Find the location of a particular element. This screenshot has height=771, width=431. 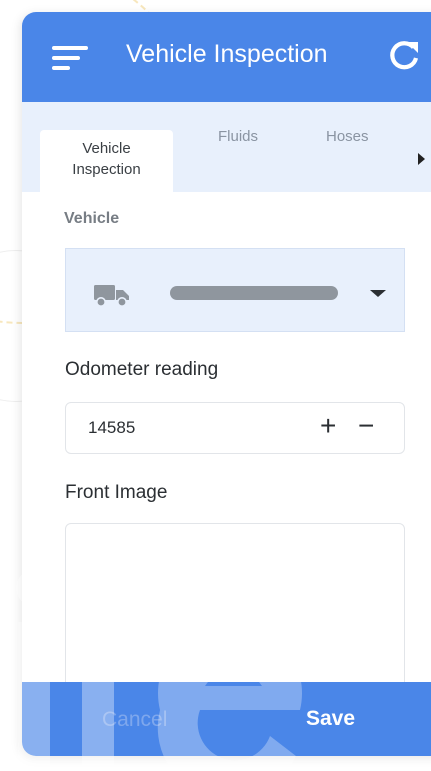

tab-label-line: Inspection is located at coordinates (106, 169).